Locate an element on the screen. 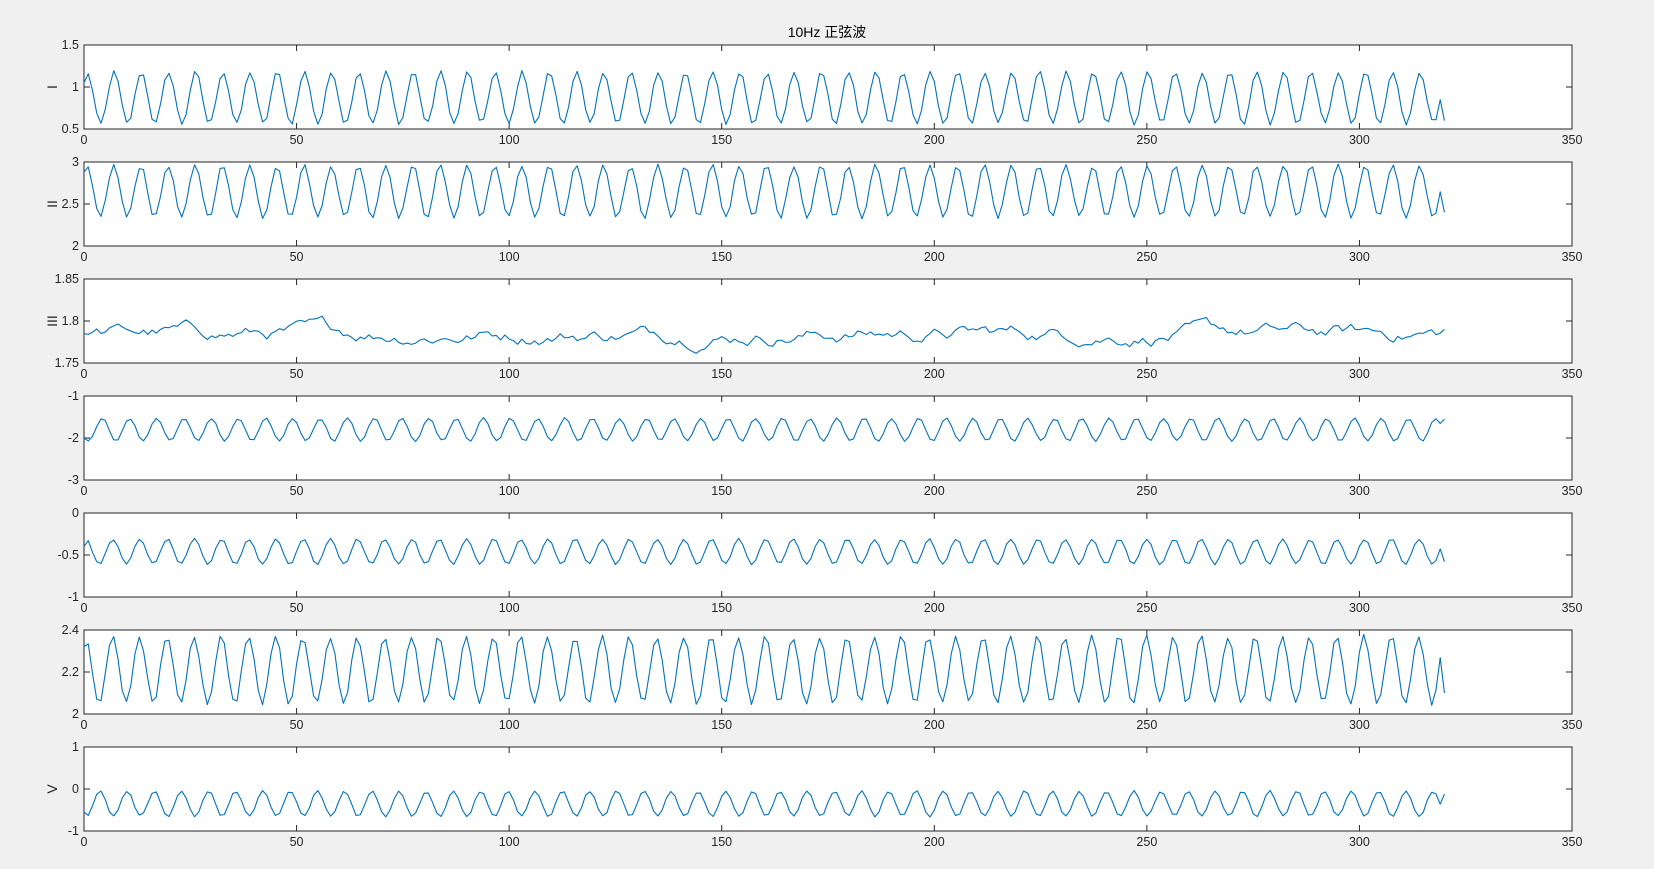 This screenshot has width=1654, height=869. subplot-6: 0 50 100 150 200 250 300 350 2 2.2 2.4 is located at coordinates (822, 677).